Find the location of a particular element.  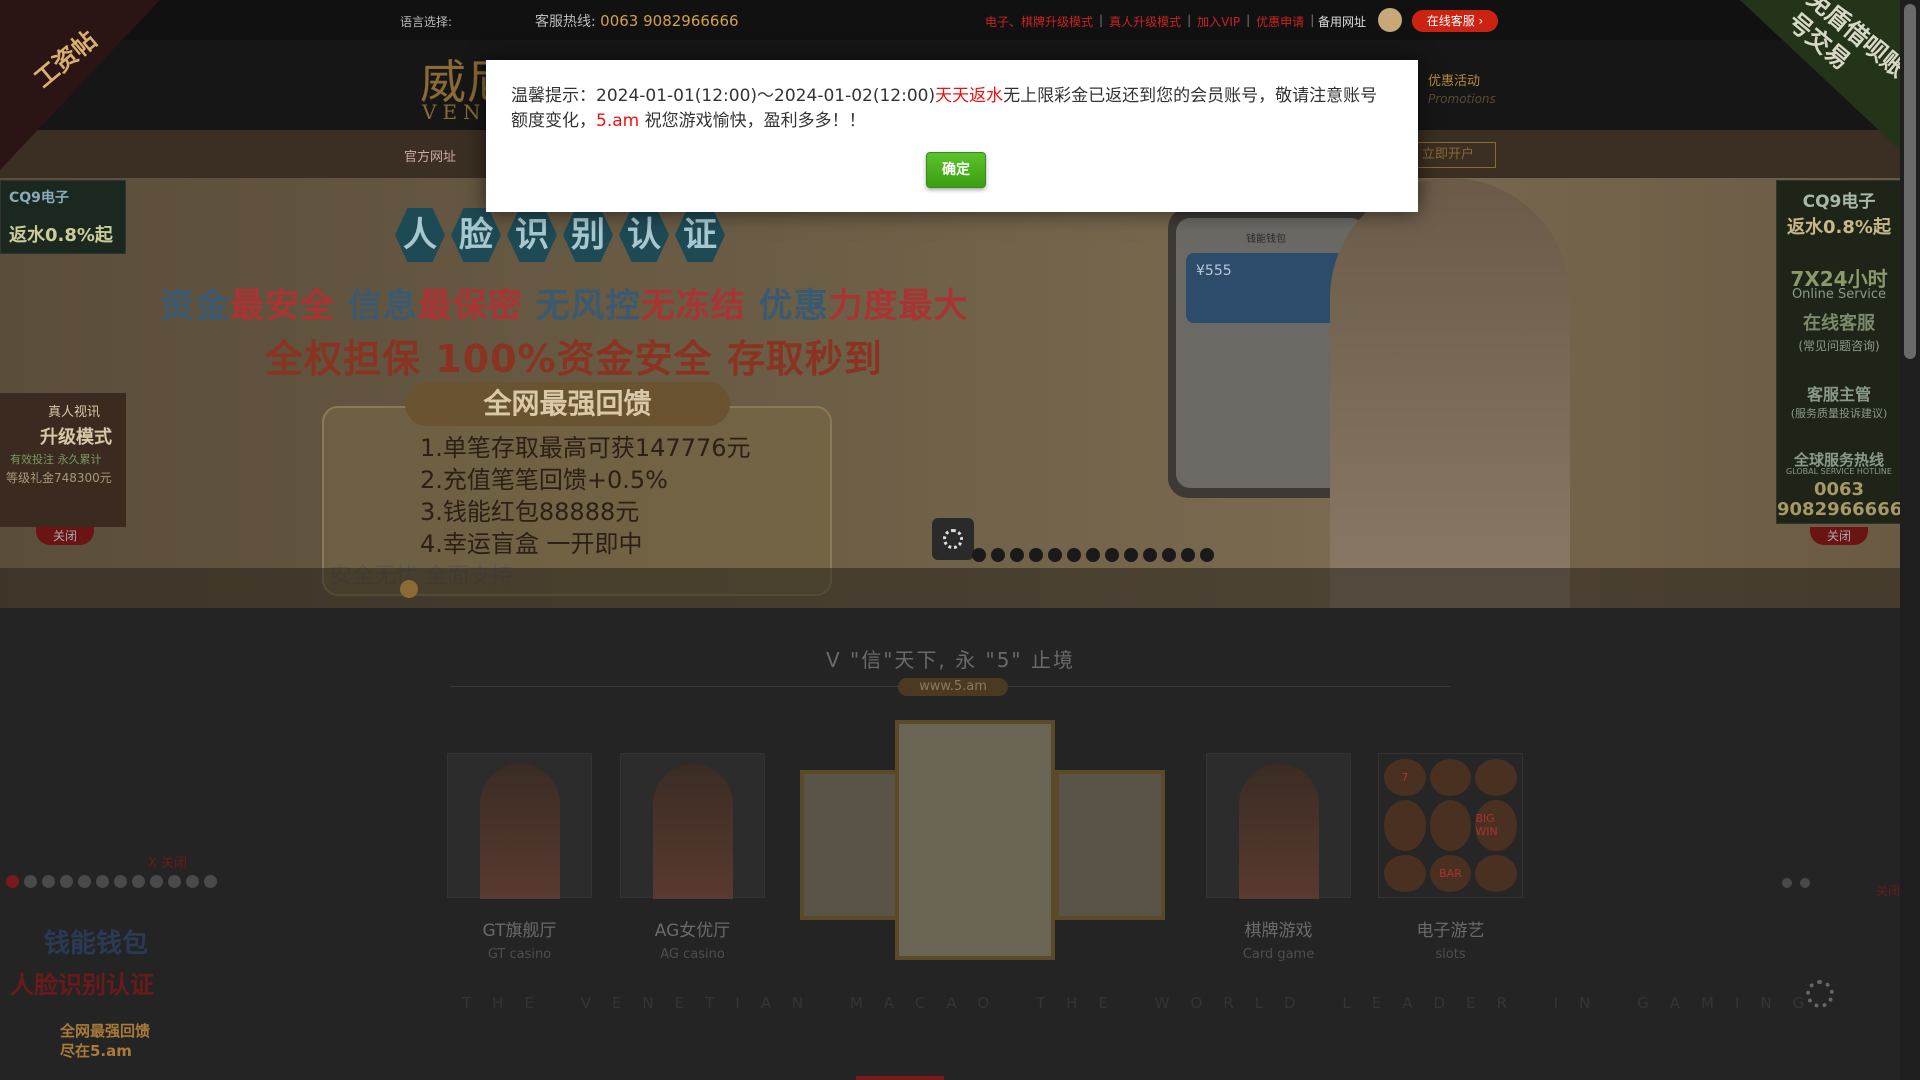

scrollbar-thumb is located at coordinates (1910, 181).